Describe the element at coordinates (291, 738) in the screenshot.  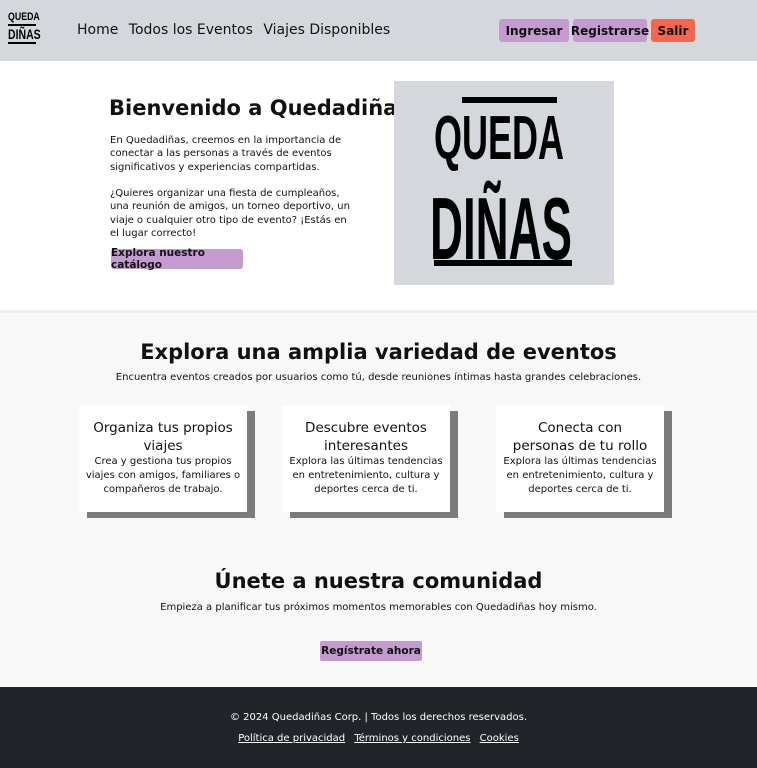
I see `footer-link-privacy: Política de privacidad` at that location.